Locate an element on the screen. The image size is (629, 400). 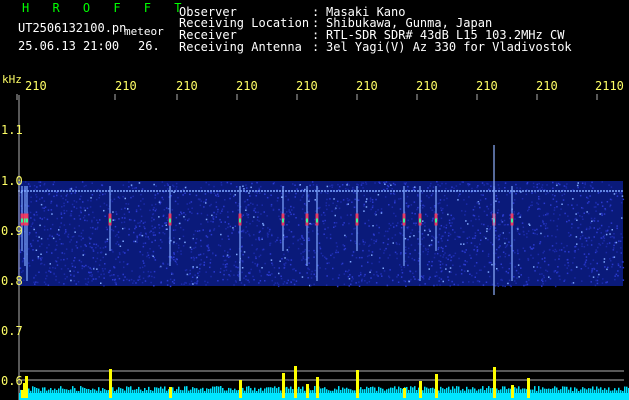
antenna-colon: : is located at coordinates (316, 47).